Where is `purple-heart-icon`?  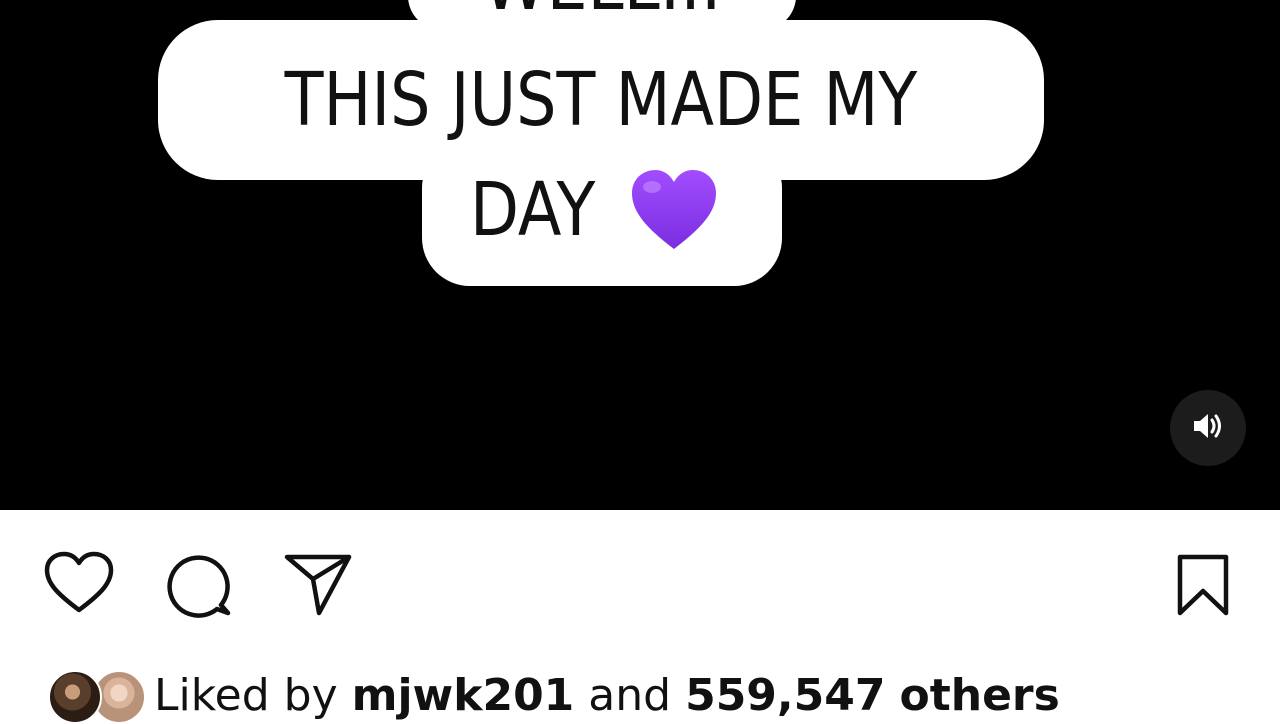
purple-heart-icon is located at coordinates (674, 210).